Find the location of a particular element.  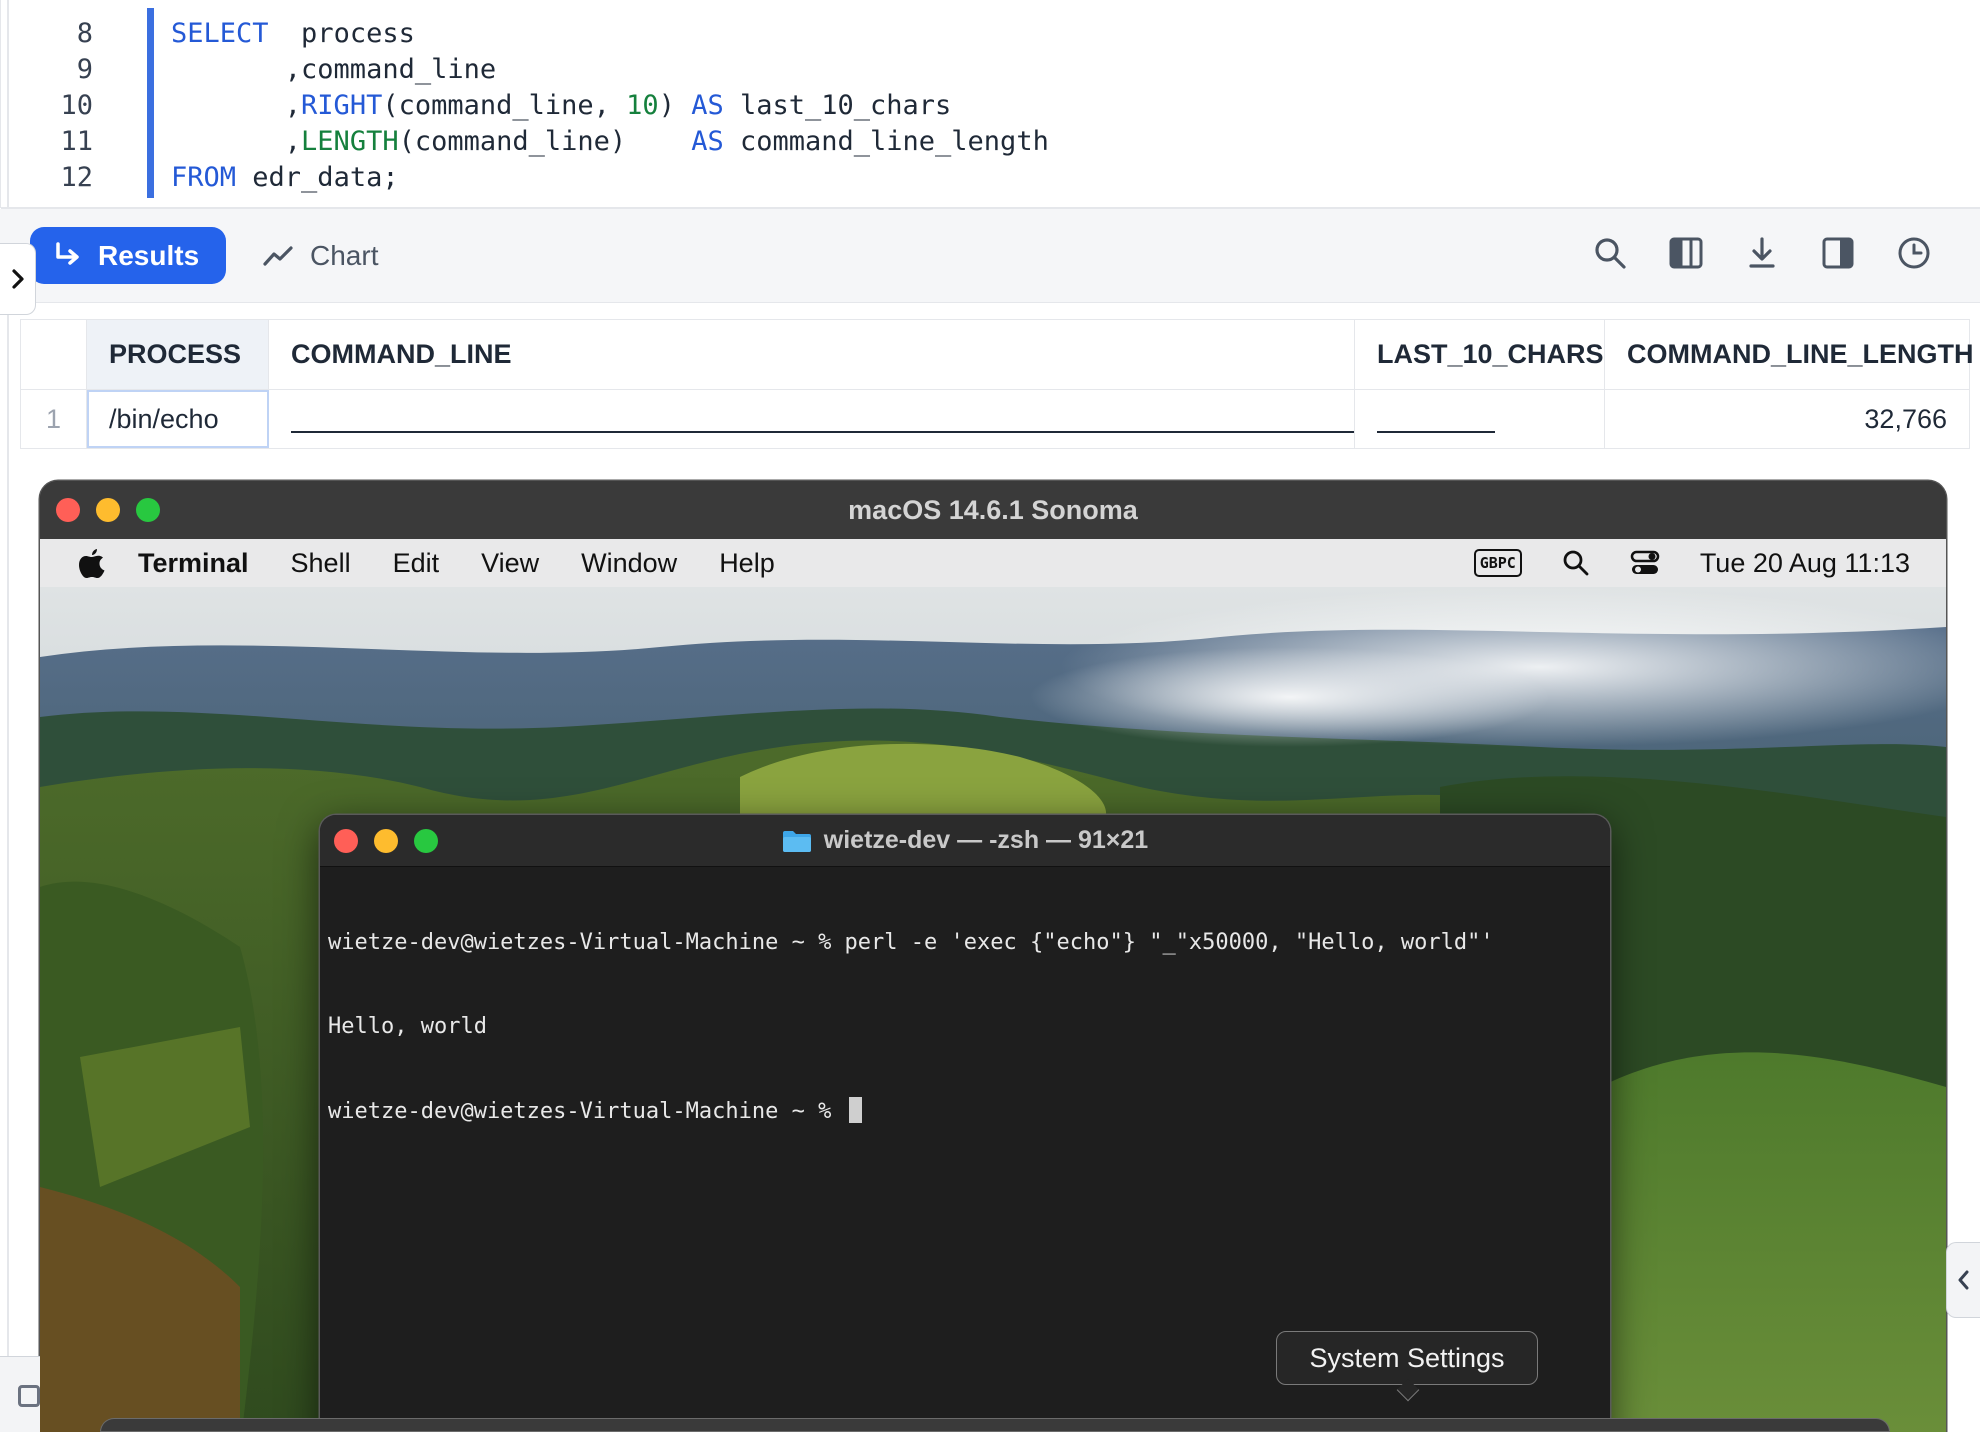

sql-token: (command_line) is located at coordinates (545, 141).